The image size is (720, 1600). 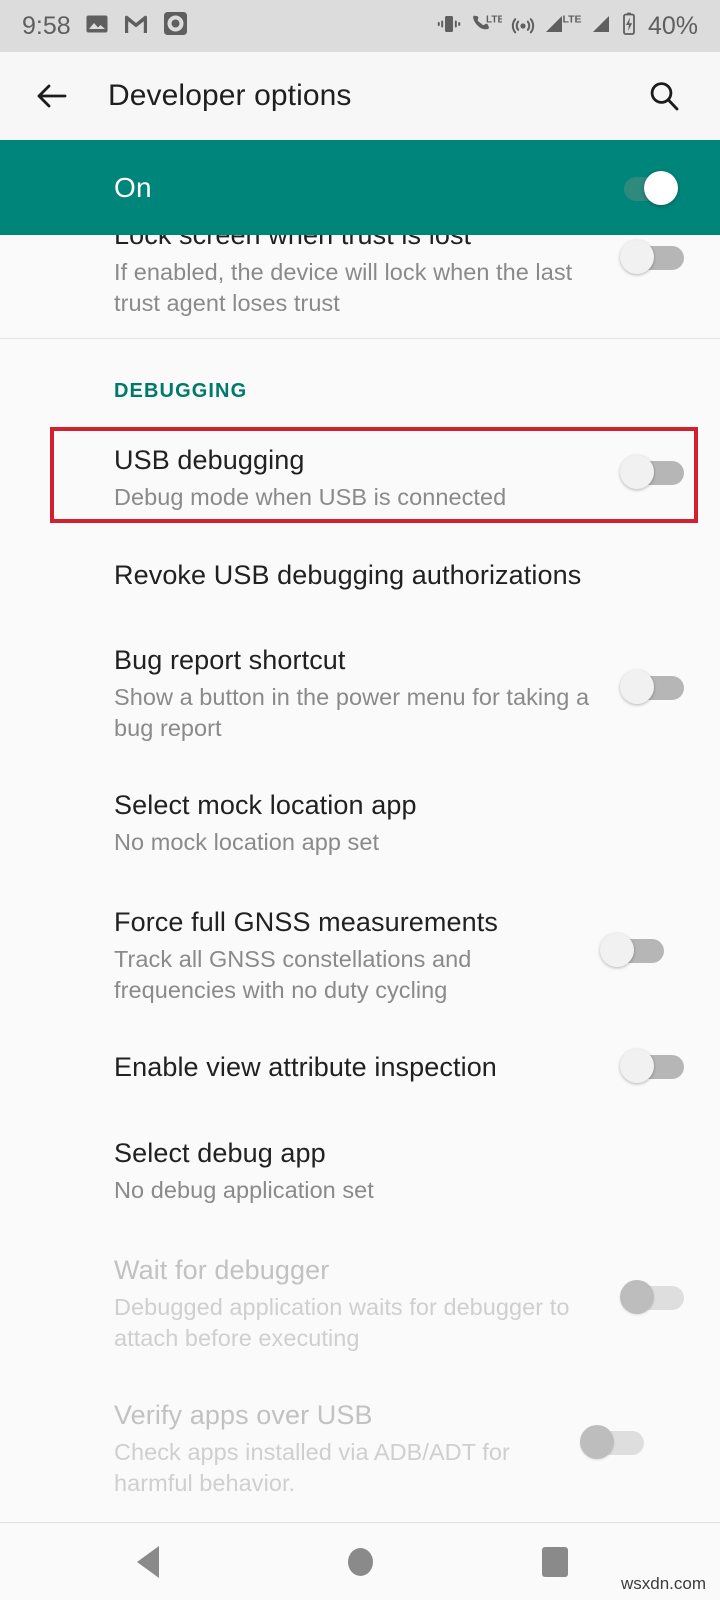 I want to click on status-bar-right: LTE LTE 40%, so click(x=567, y=26).